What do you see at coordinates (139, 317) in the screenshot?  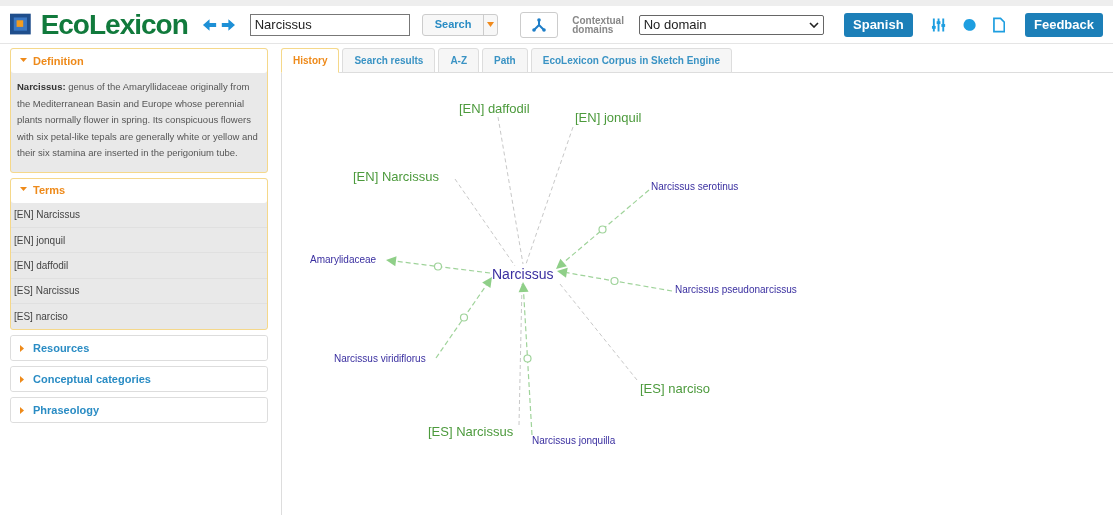 I see `term-item: [ES] narciso` at bounding box center [139, 317].